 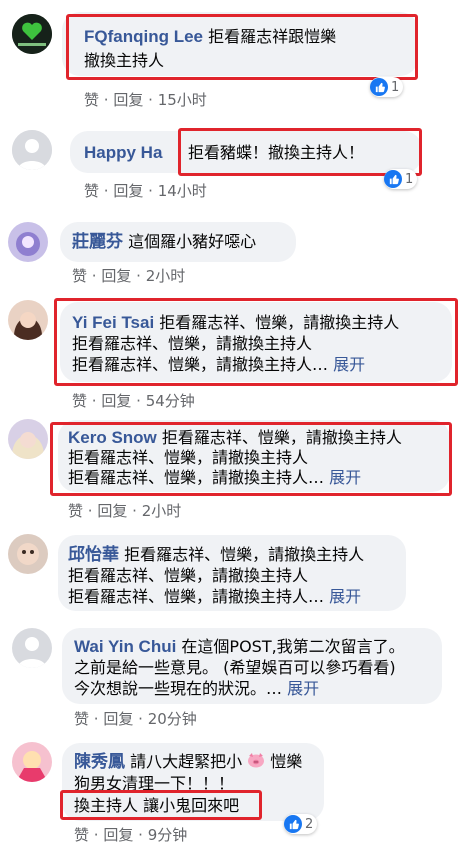 What do you see at coordinates (286, 761) in the screenshot?
I see `comment-line: 愷樂` at bounding box center [286, 761].